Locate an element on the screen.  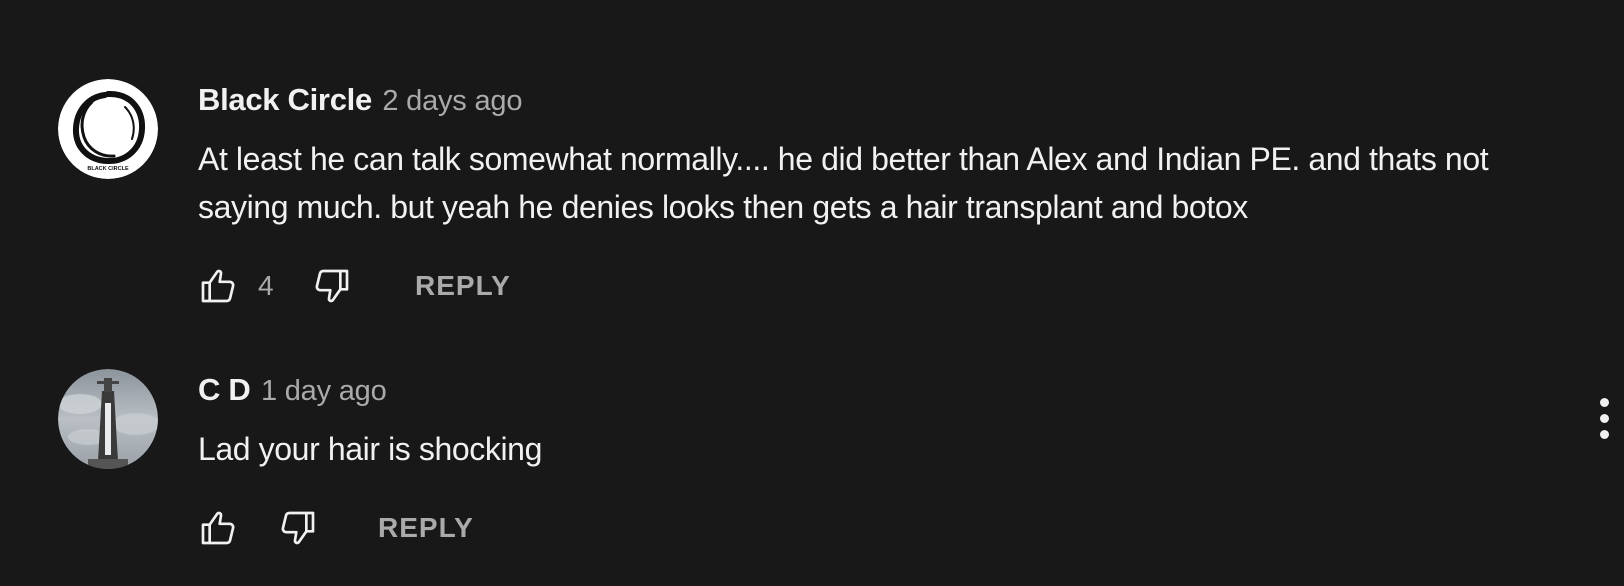
avatar: BLACK CIRCLE is located at coordinates (108, 129).